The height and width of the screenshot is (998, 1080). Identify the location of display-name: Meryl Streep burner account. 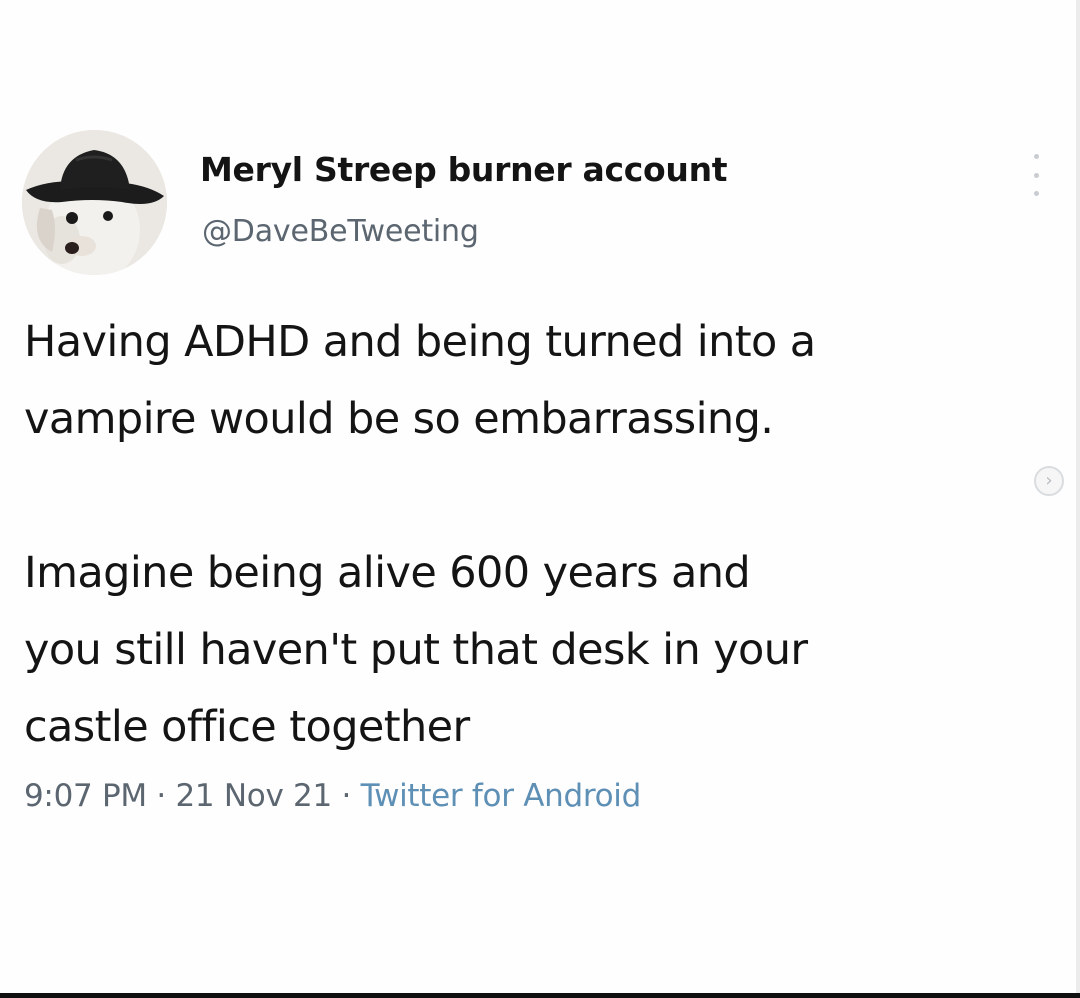
(464, 169).